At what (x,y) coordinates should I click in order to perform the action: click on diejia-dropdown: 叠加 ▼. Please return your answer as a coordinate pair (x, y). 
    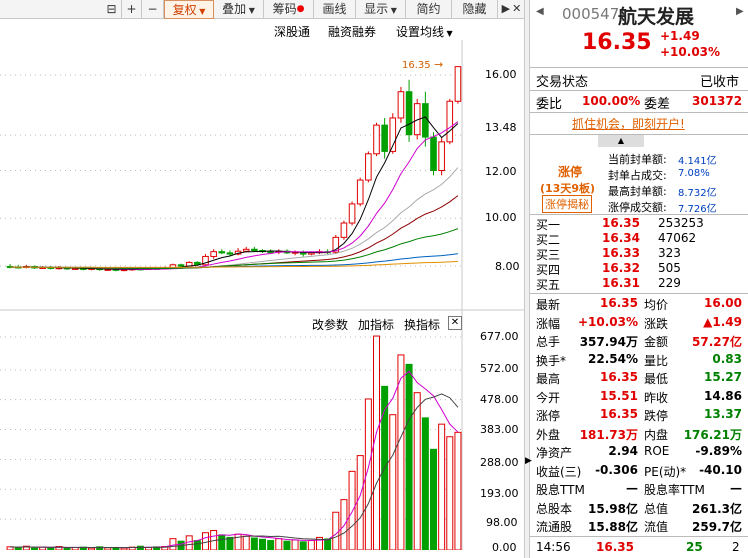
    Looking at the image, I should click on (239, 9).